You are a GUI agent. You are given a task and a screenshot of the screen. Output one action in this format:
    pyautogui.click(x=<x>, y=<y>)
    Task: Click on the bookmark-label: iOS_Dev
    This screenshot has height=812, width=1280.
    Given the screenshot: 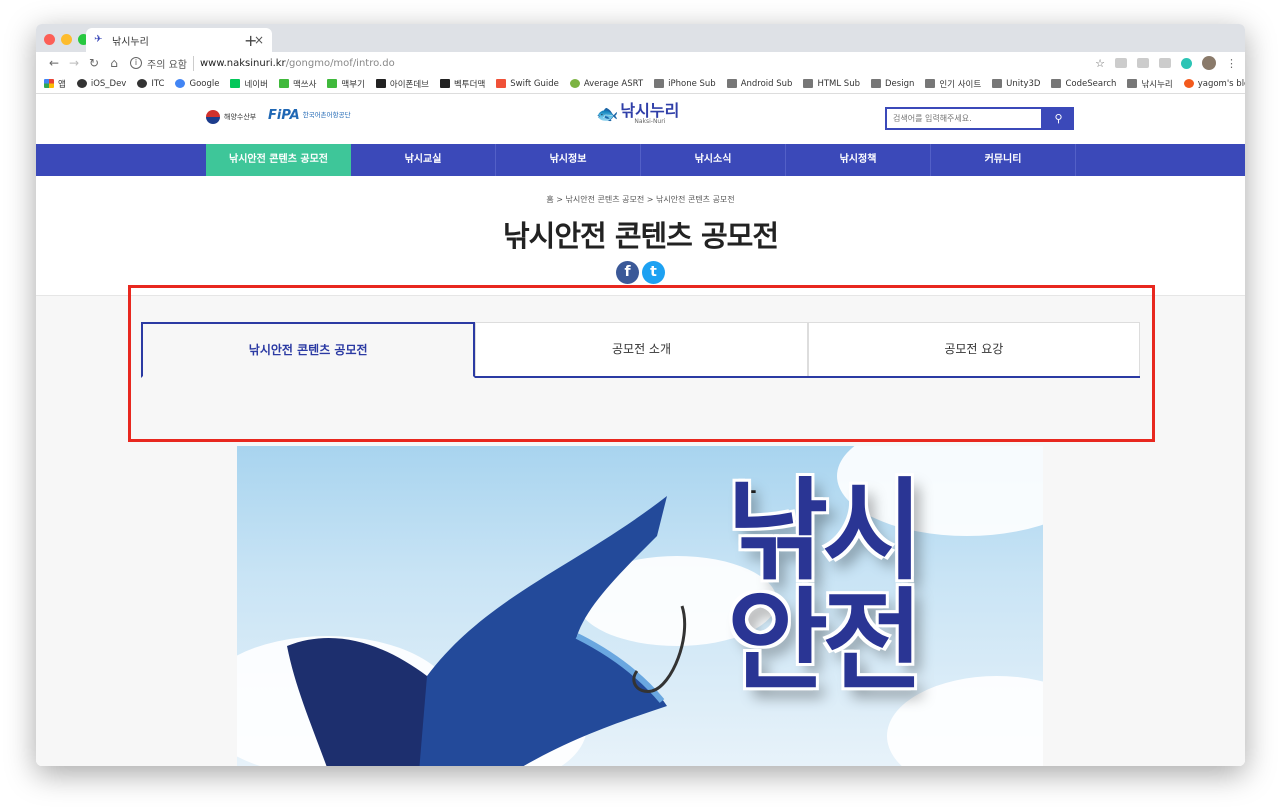 What is the action you would take?
    pyautogui.click(x=108, y=83)
    